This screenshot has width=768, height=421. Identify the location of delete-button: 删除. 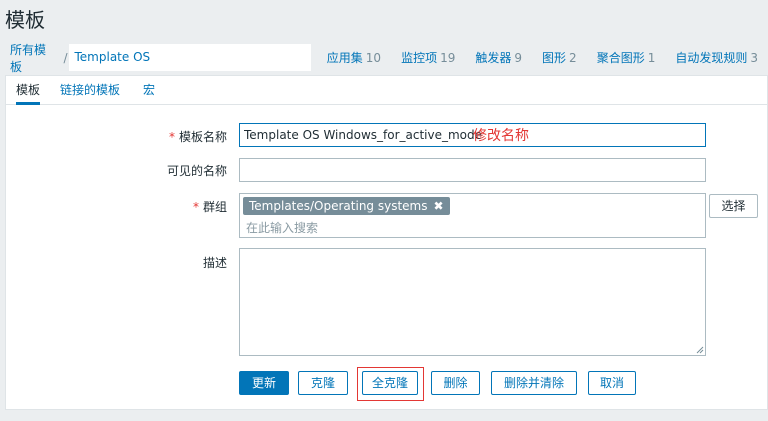
(455, 383).